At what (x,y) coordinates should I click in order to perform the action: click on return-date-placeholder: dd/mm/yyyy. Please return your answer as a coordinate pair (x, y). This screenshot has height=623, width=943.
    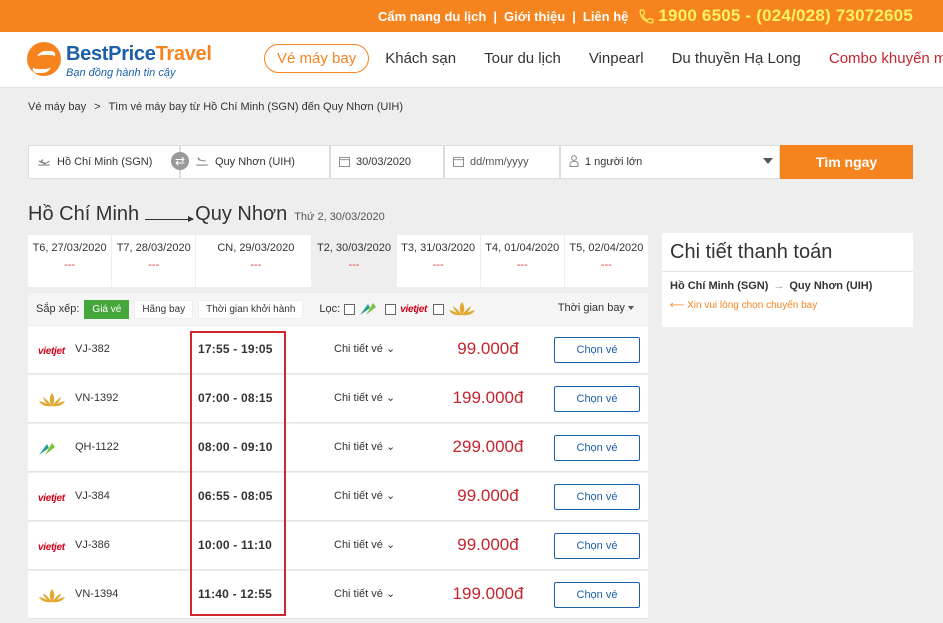
    Looking at the image, I should click on (499, 162).